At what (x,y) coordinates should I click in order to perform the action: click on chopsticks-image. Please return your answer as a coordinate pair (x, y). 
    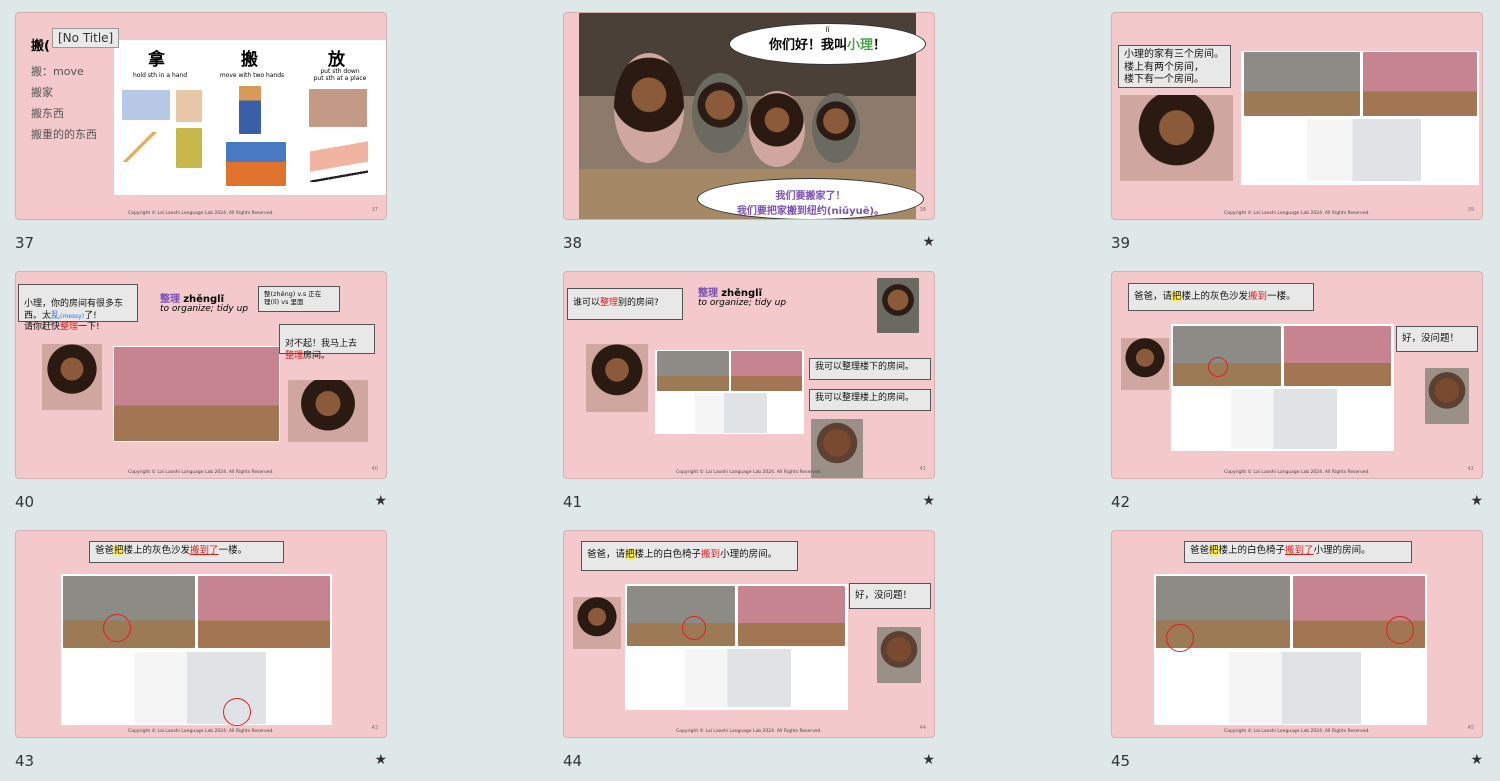
    Looking at the image, I should click on (145, 147).